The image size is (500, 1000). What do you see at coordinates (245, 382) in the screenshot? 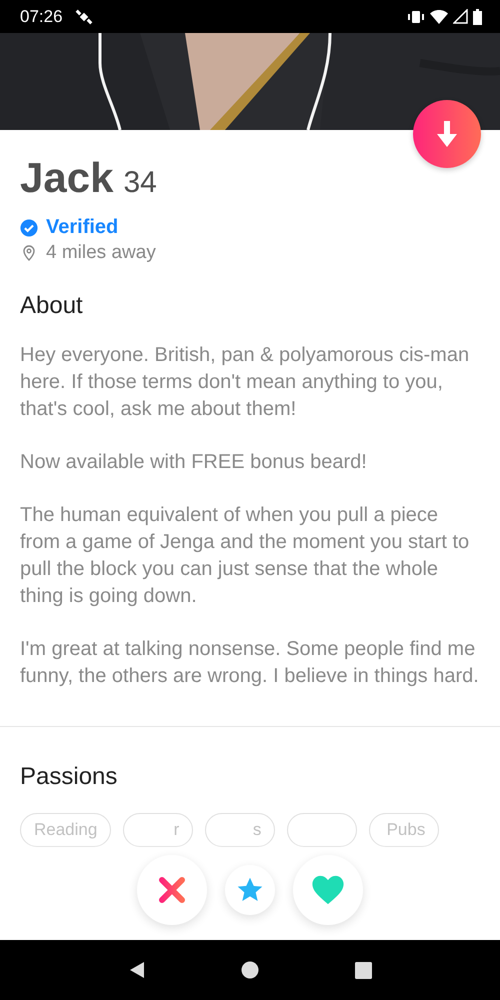
I see `about-paragraph: Hey everyone. British, pan & polyamorous cis-man here. If those terms don't mean anything to you, that's cool, ask me about them!` at bounding box center [245, 382].